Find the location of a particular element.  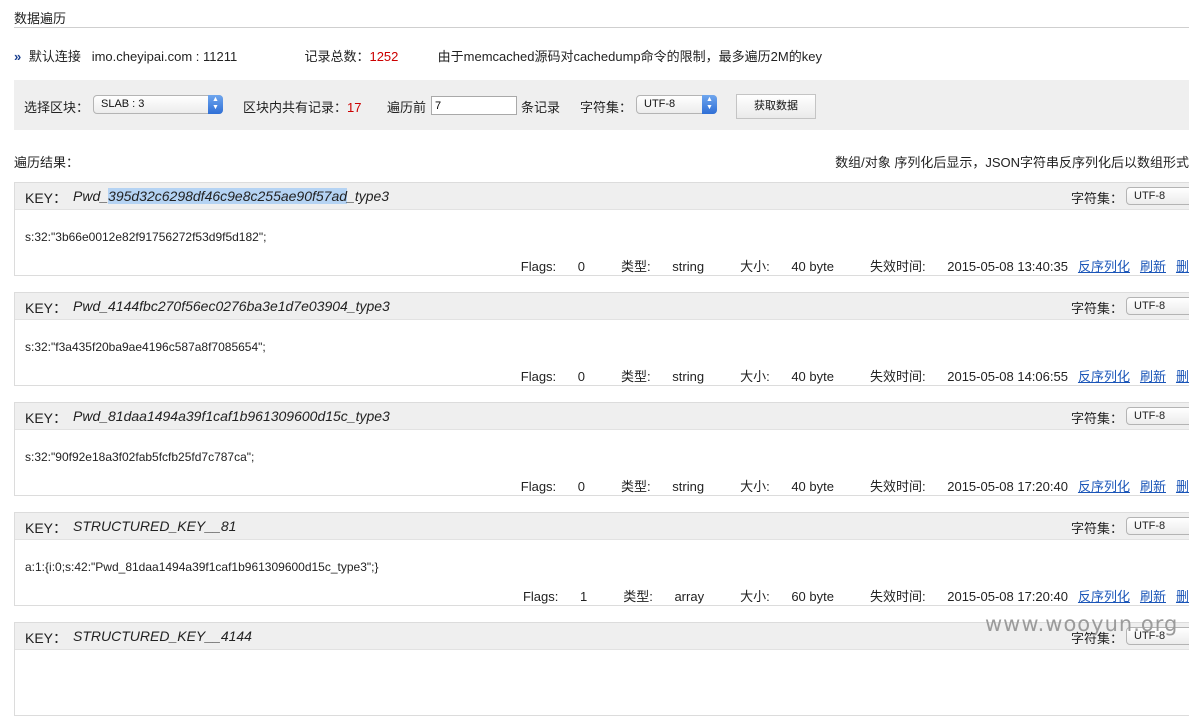

charset-select-value: UTF-8 is located at coordinates (660, 104).